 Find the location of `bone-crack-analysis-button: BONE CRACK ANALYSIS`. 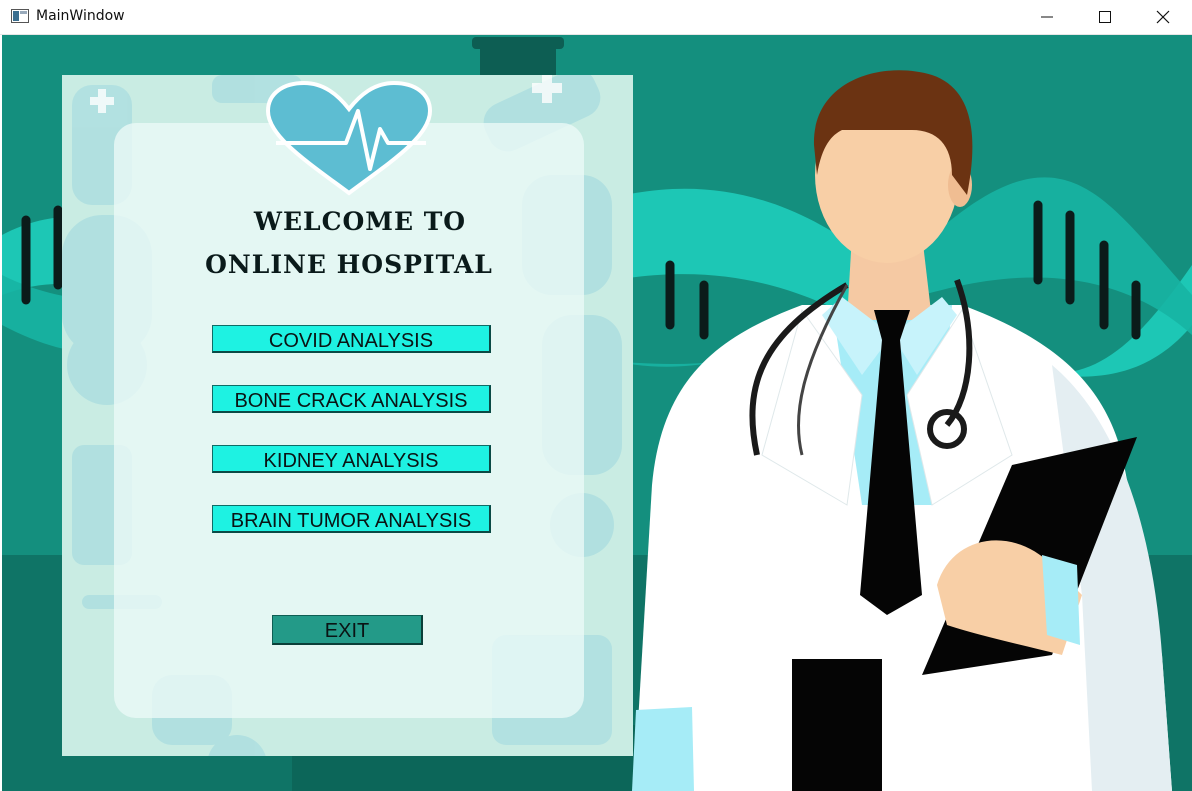

bone-crack-analysis-button: BONE CRACK ANALYSIS is located at coordinates (351, 399).